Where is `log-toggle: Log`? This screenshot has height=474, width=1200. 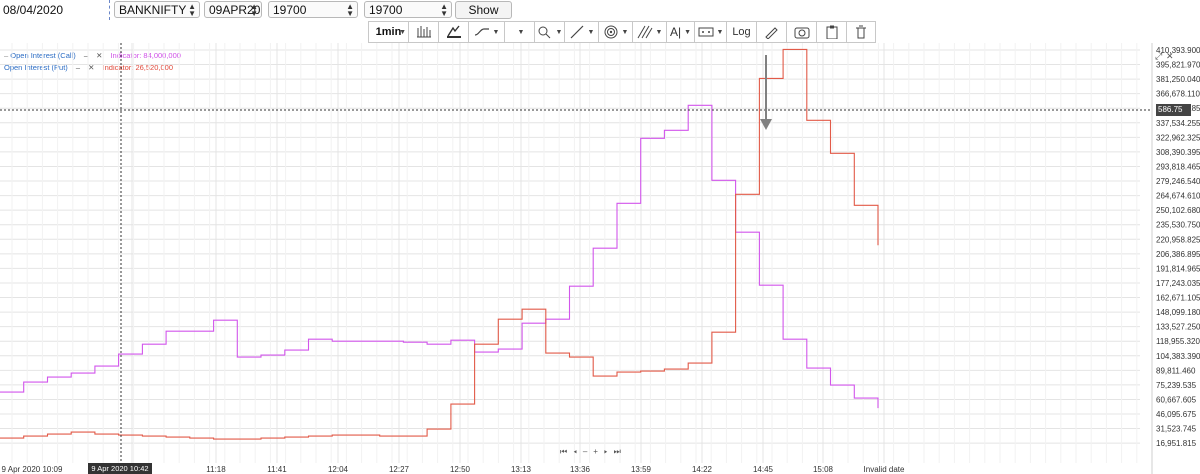
log-toggle: Log is located at coordinates (741, 32).